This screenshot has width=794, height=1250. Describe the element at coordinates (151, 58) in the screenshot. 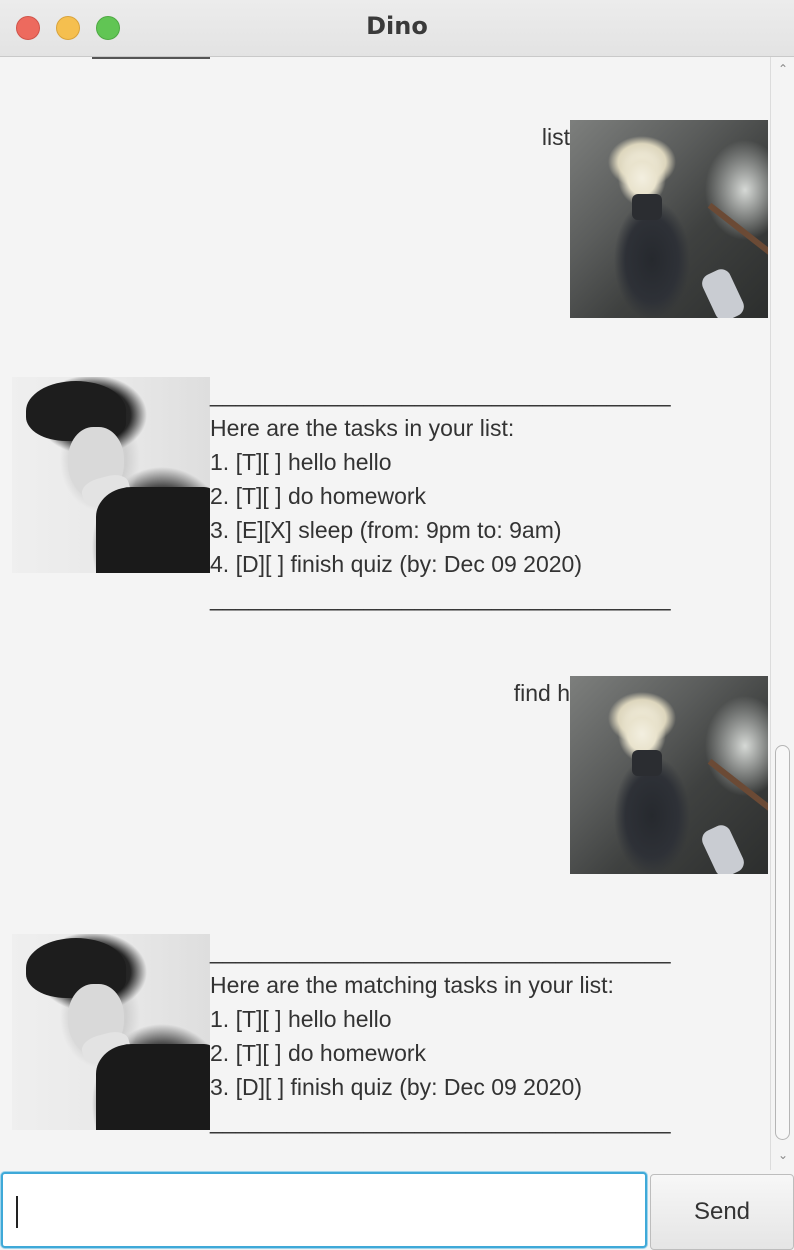

I see `clipped-divider` at that location.